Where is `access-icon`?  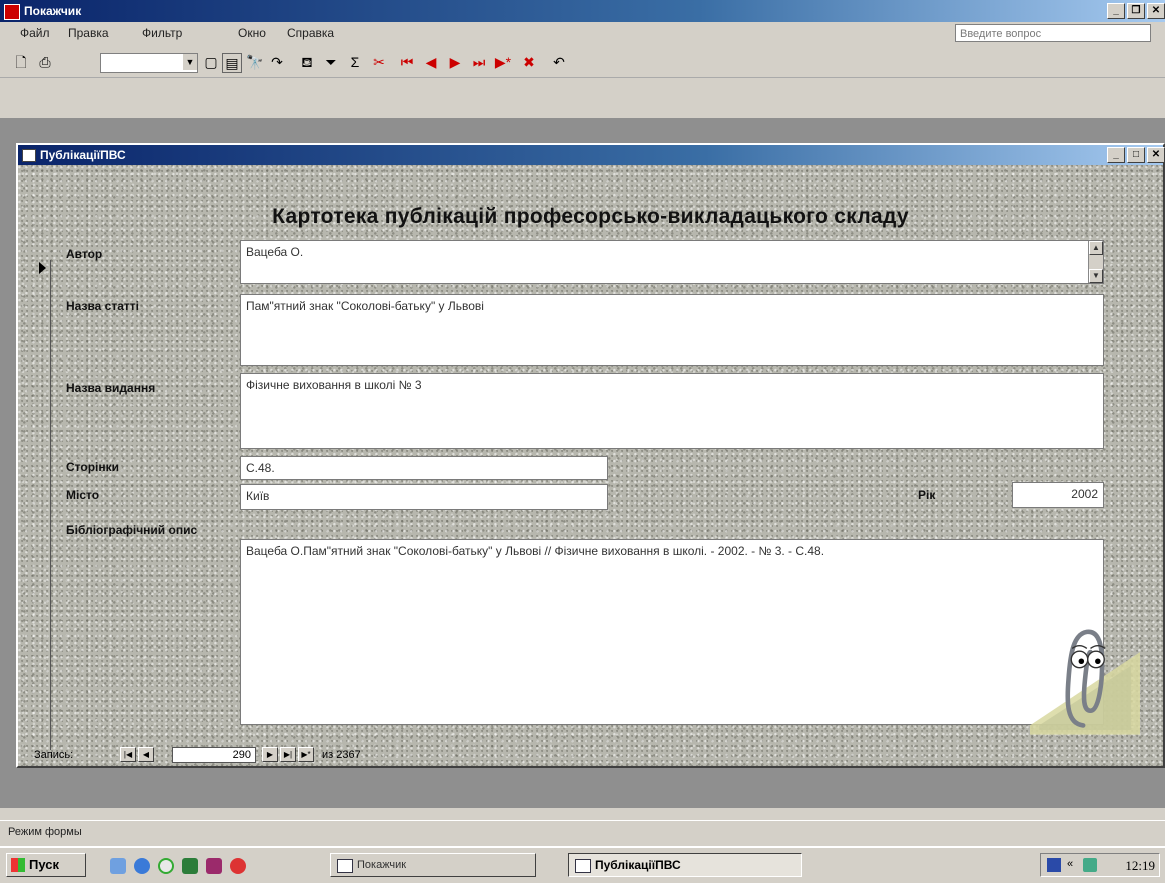 access-icon is located at coordinates (214, 866).